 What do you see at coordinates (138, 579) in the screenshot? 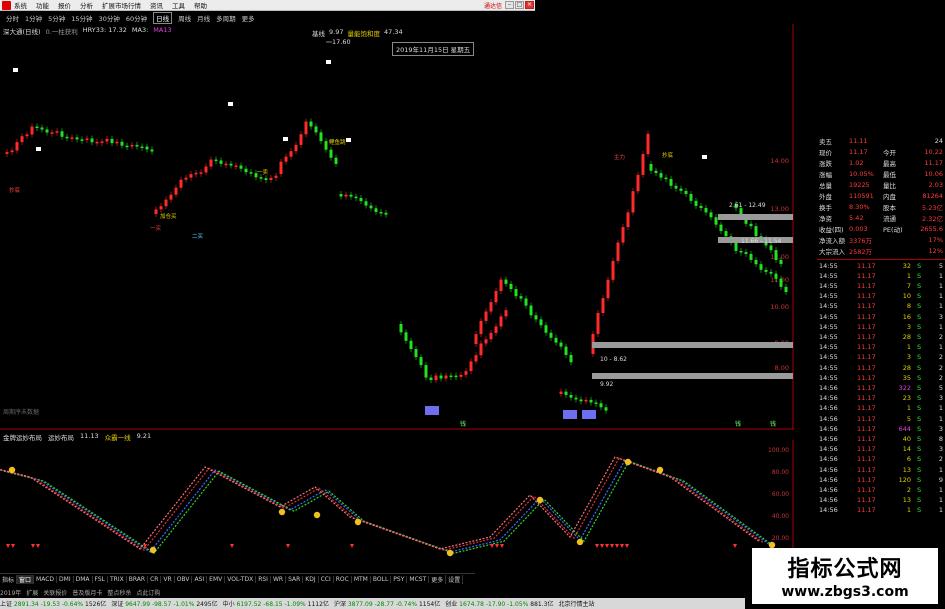
I see `indicator-tab-7: BRAR` at bounding box center [138, 579].